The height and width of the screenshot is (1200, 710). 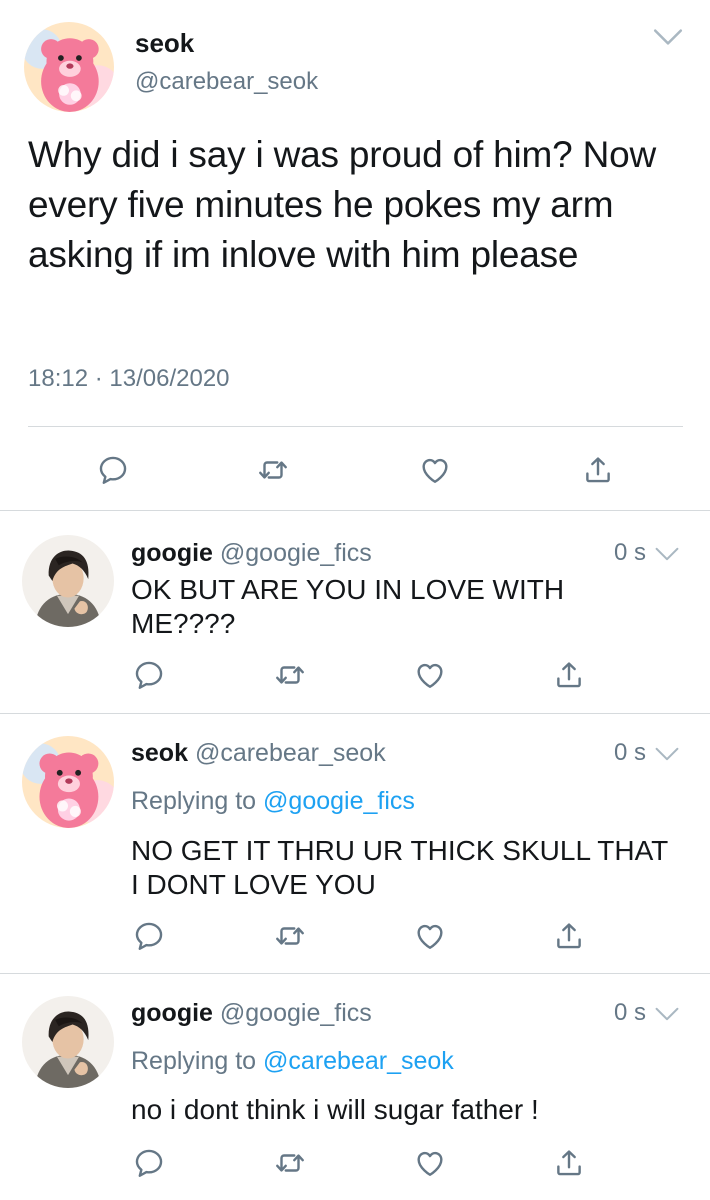 What do you see at coordinates (335, 1109) in the screenshot?
I see `reply-text: no i dont think i will sugar father !` at bounding box center [335, 1109].